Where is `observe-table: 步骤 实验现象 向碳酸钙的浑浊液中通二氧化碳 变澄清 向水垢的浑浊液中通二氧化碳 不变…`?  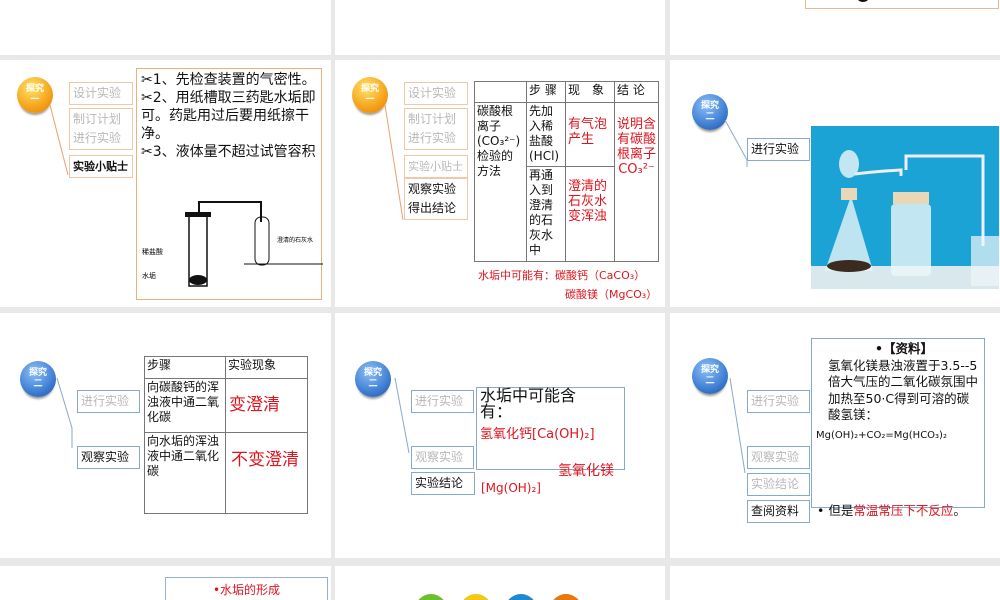
observe-table: 步骤 实验现象 向碳酸钙的浑浊液中通二氧化碳 变澄清 向水垢的浑浊液中通二氧化碳 不变… is located at coordinates (226, 435).